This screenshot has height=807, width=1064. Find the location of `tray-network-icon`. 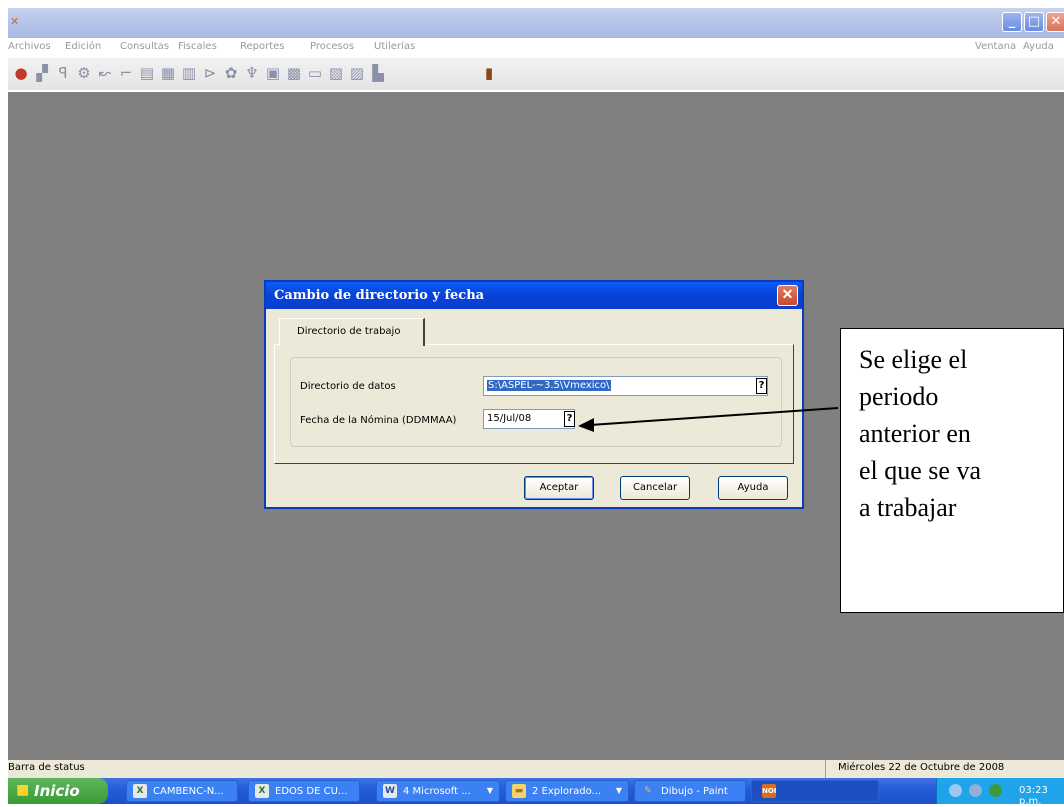

tray-network-icon is located at coordinates (975, 790).